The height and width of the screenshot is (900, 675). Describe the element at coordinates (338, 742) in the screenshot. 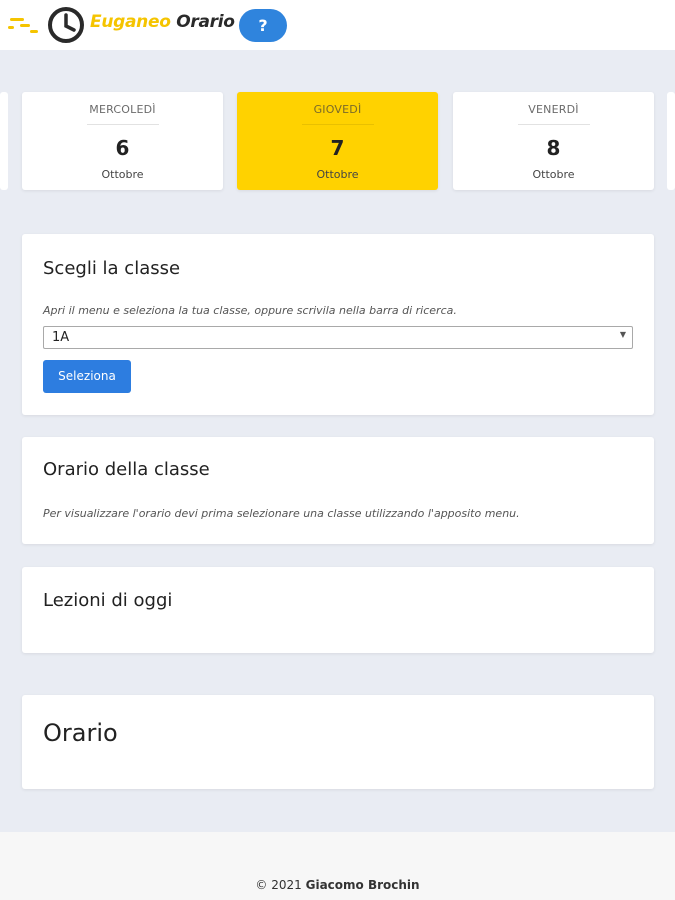

I see `orario-panel: Orario` at that location.